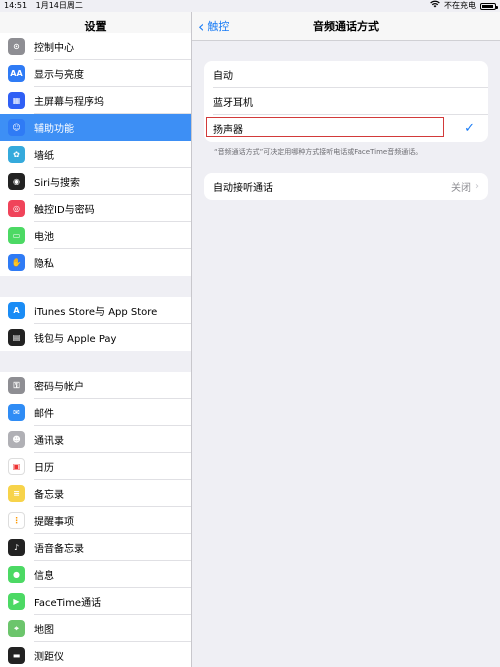  What do you see at coordinates (49, 657) in the screenshot?
I see `sidebar-item-label: 测距仪` at bounding box center [49, 657].